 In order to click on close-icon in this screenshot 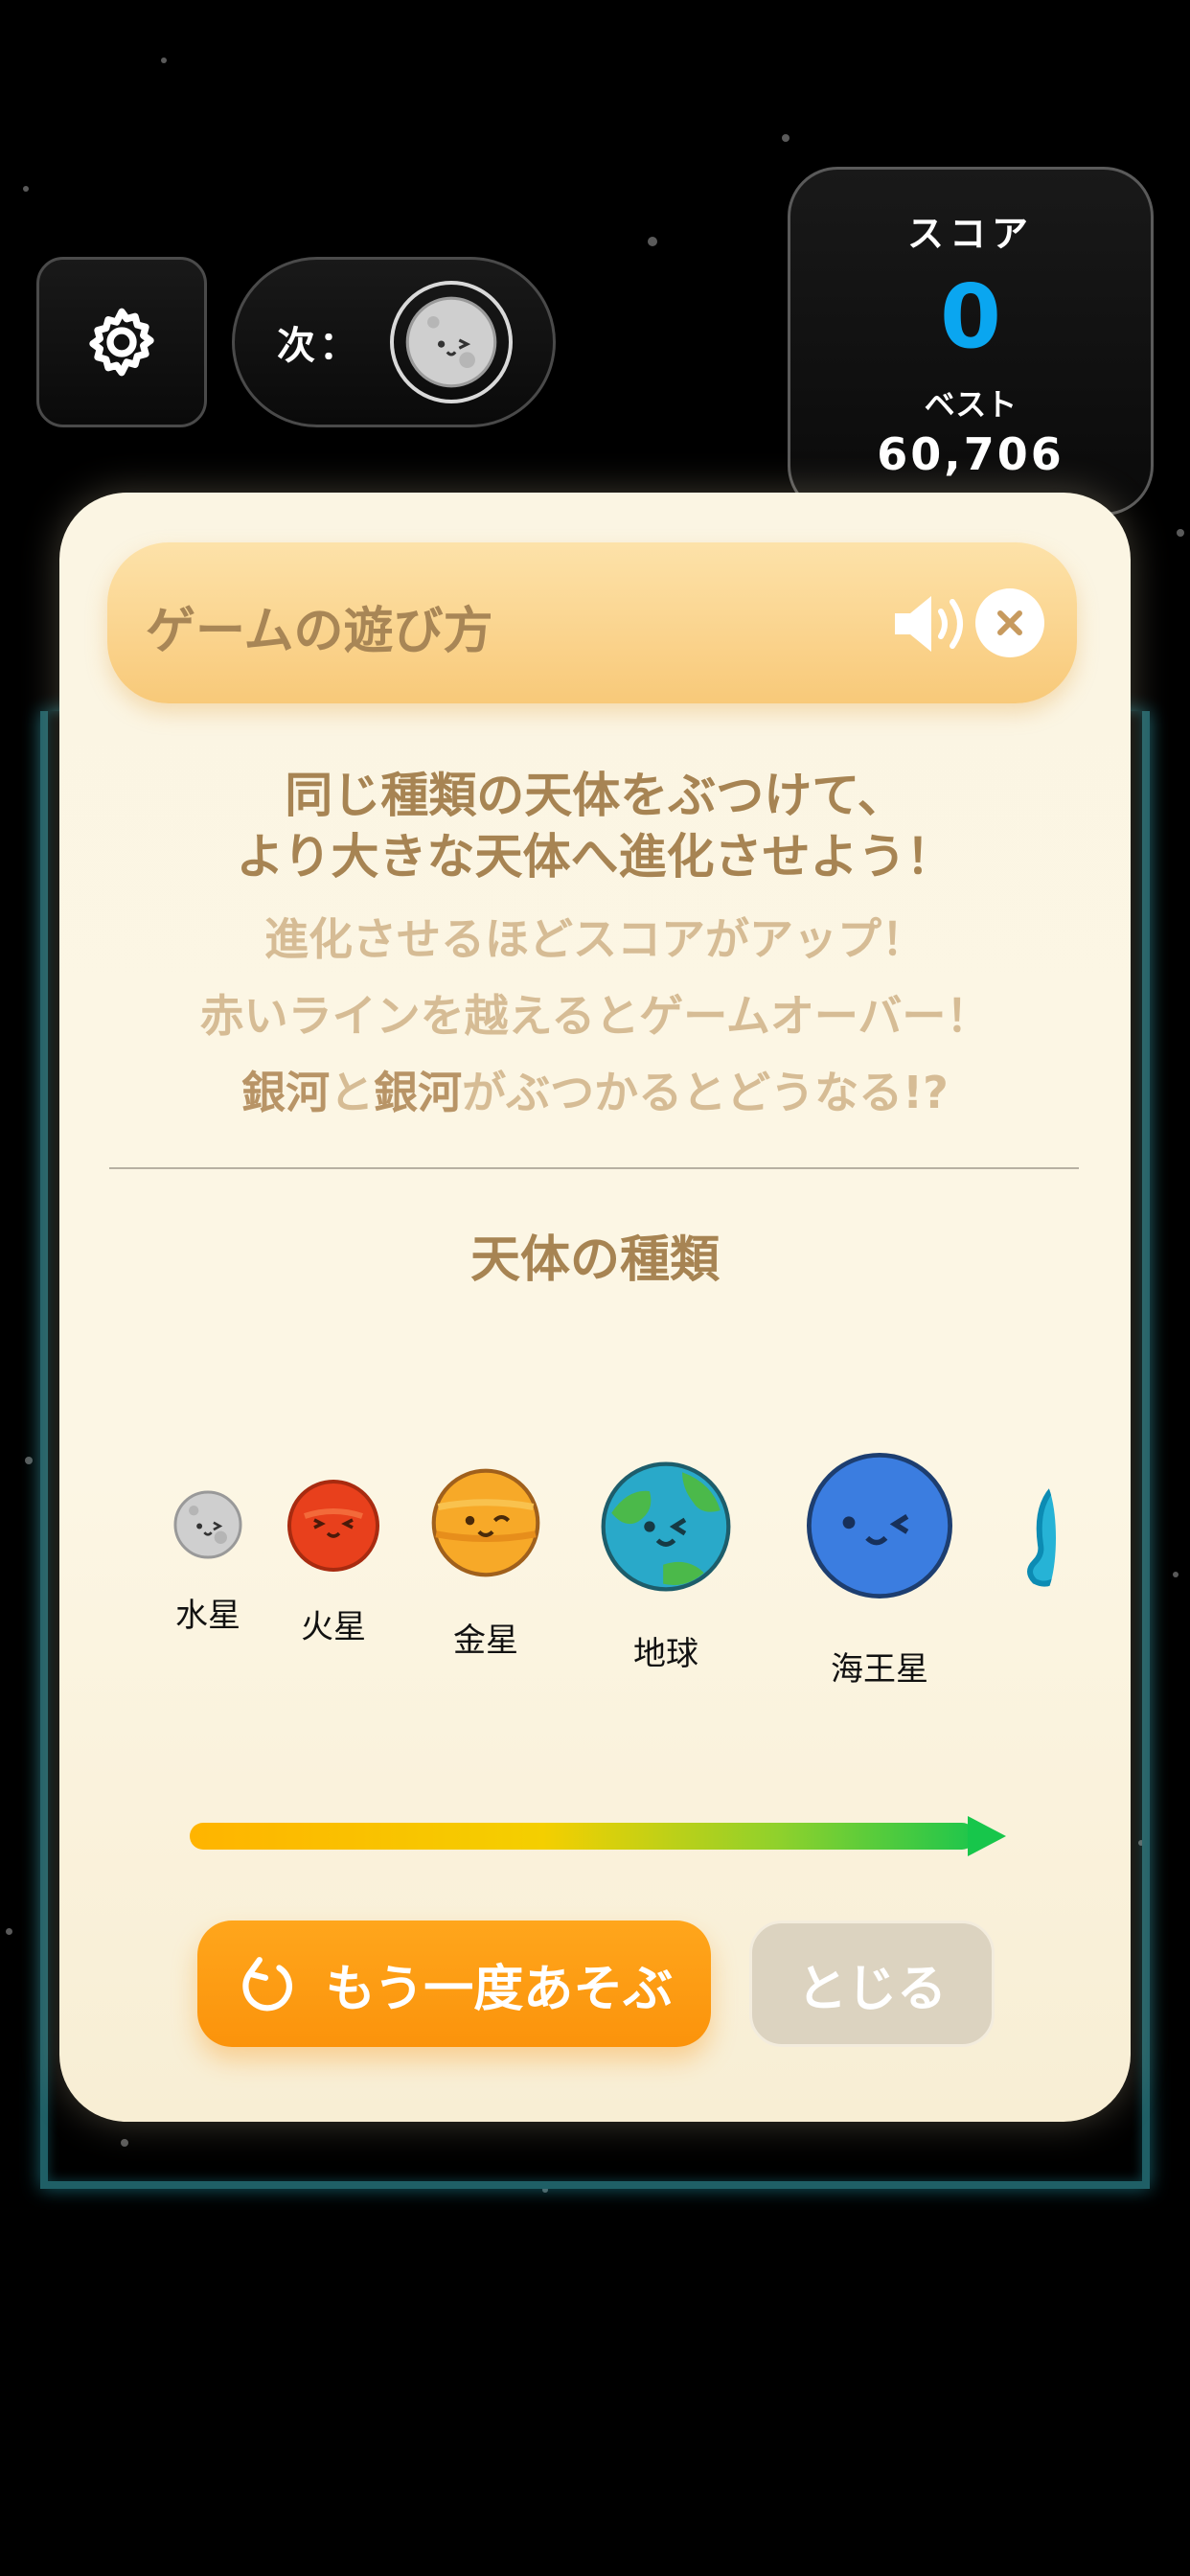, I will do `click(1010, 622)`.